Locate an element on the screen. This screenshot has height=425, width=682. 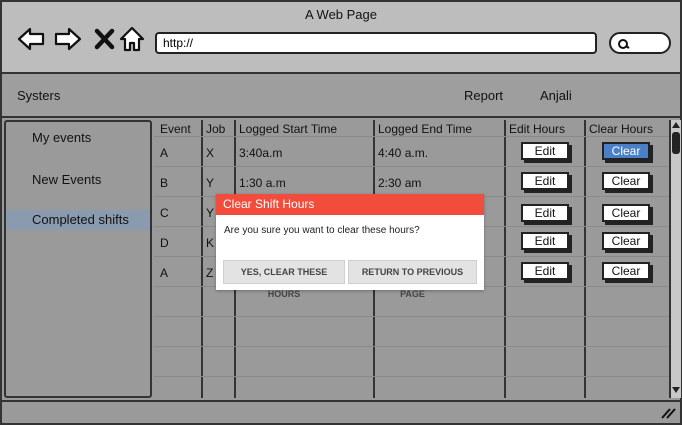
brand-label: Systers is located at coordinates (38, 95).